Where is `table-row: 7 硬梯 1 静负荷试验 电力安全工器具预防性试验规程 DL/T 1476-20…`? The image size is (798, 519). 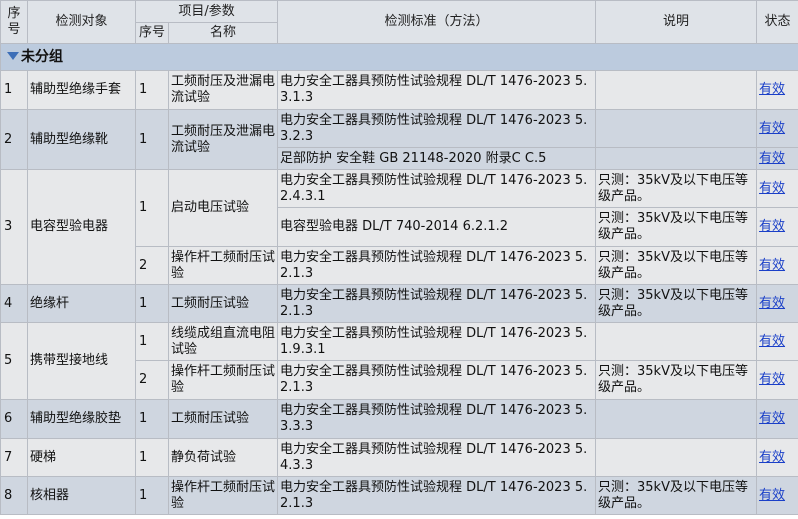 table-row: 7 硬梯 1 静负荷试验 电力安全工器具预防性试验规程 DL/T 1476-20… is located at coordinates (399, 457).